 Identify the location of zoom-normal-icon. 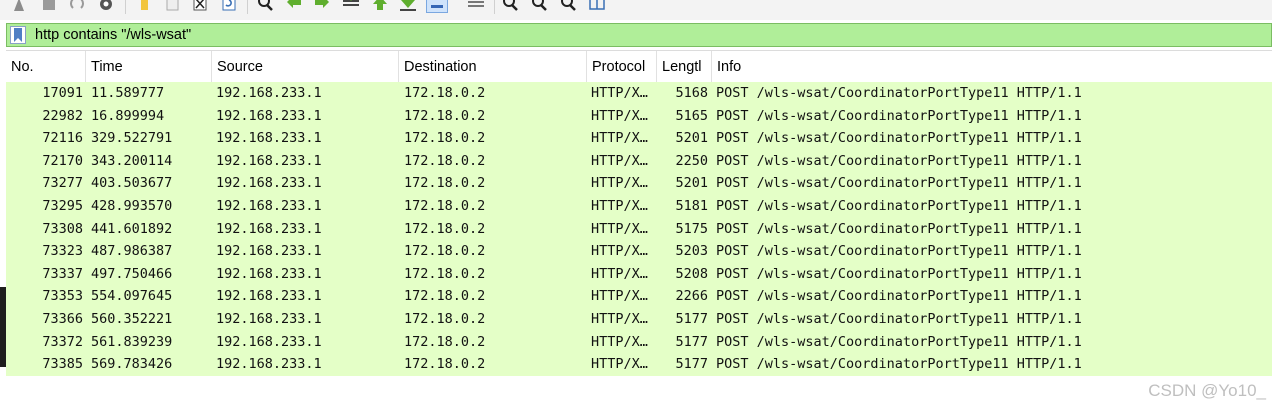
(568, 6).